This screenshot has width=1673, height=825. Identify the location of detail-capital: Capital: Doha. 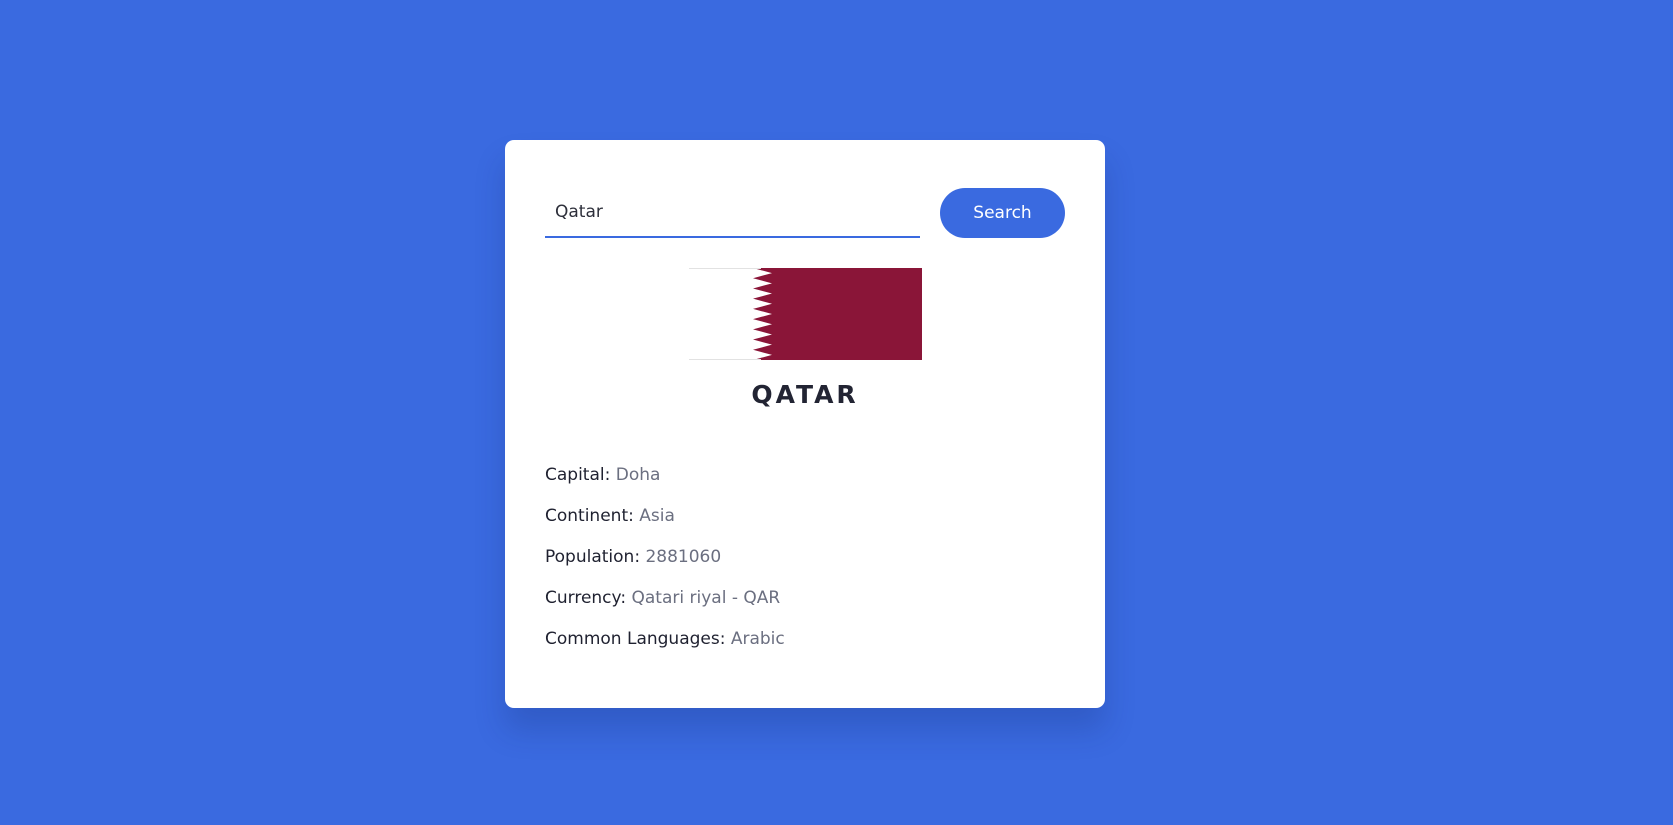
(805, 484).